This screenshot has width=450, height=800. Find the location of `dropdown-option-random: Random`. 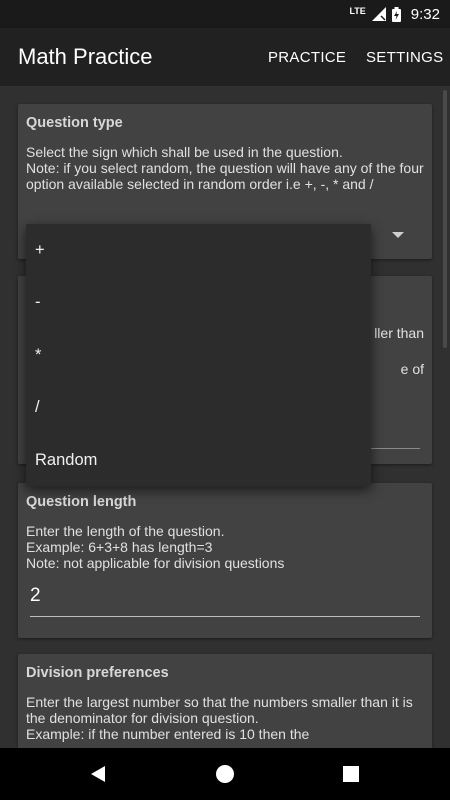

dropdown-option-random: Random is located at coordinates (198, 460).